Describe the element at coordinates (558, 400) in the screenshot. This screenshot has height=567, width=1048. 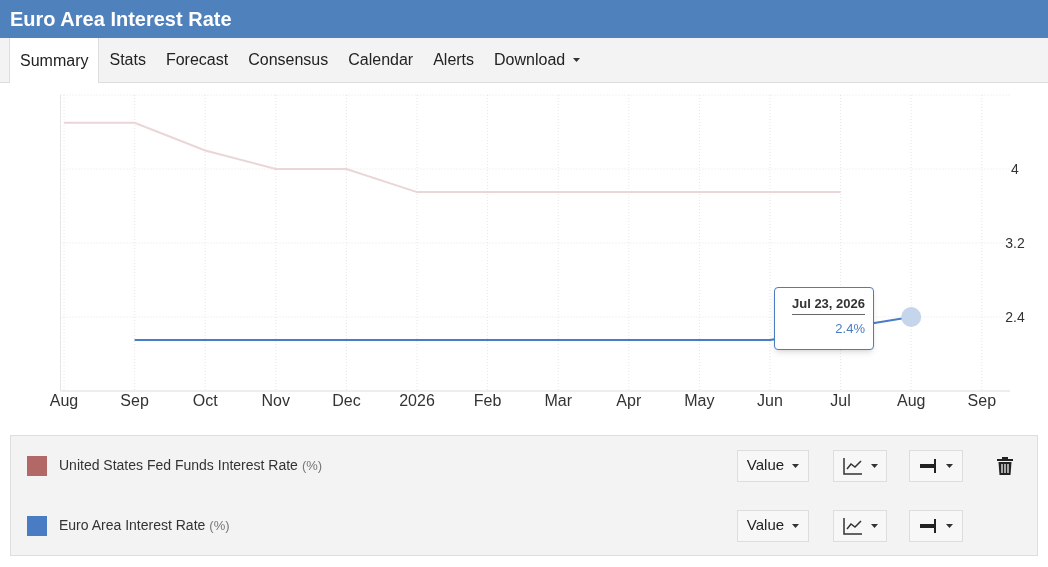
I see `x-tick-label: Mar` at that location.